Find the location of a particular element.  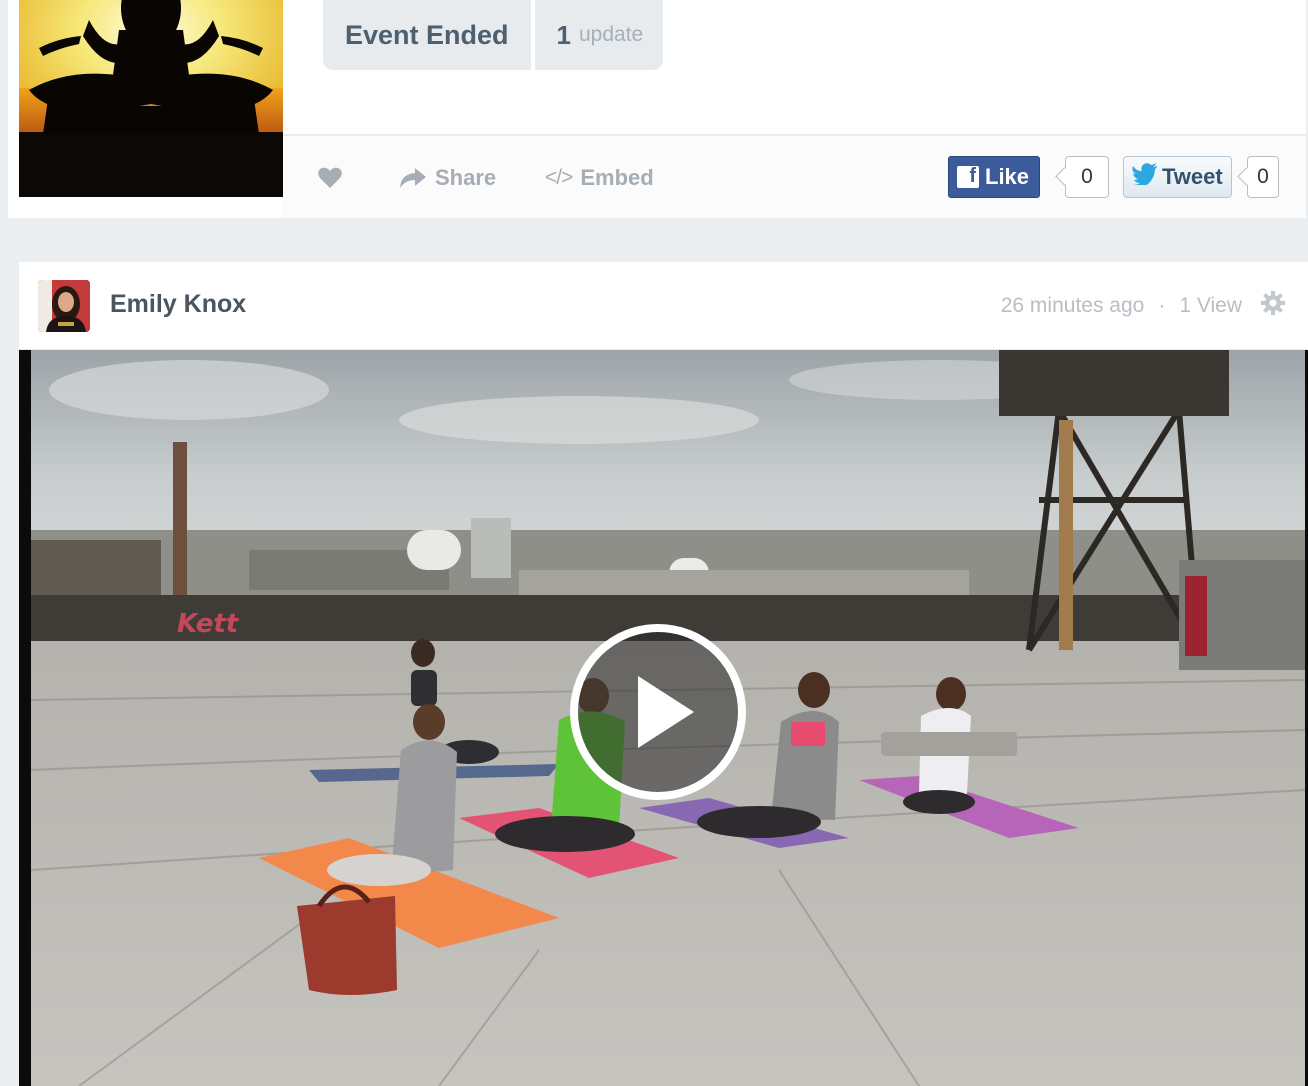

event-ended-badge: Event Ended is located at coordinates (427, 35).